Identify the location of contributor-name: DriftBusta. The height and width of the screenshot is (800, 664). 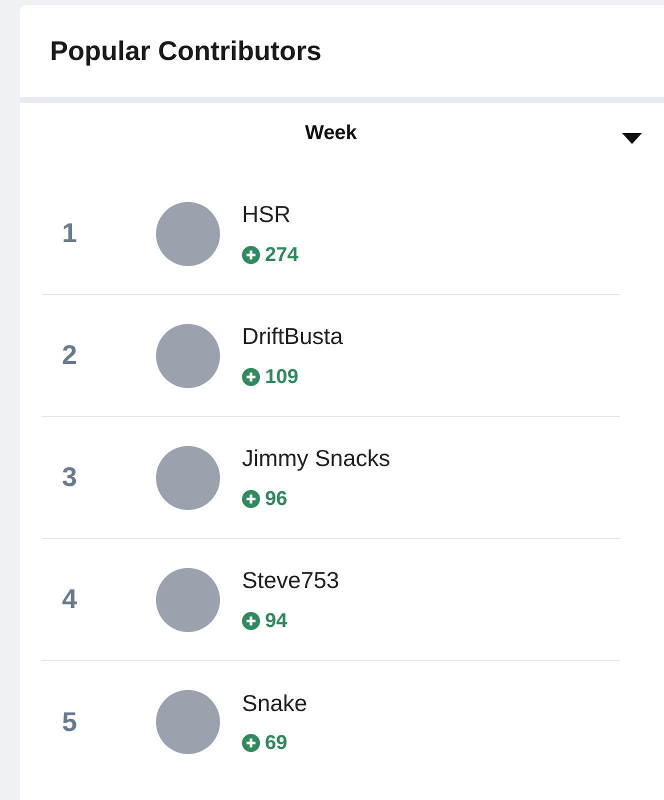
(292, 336).